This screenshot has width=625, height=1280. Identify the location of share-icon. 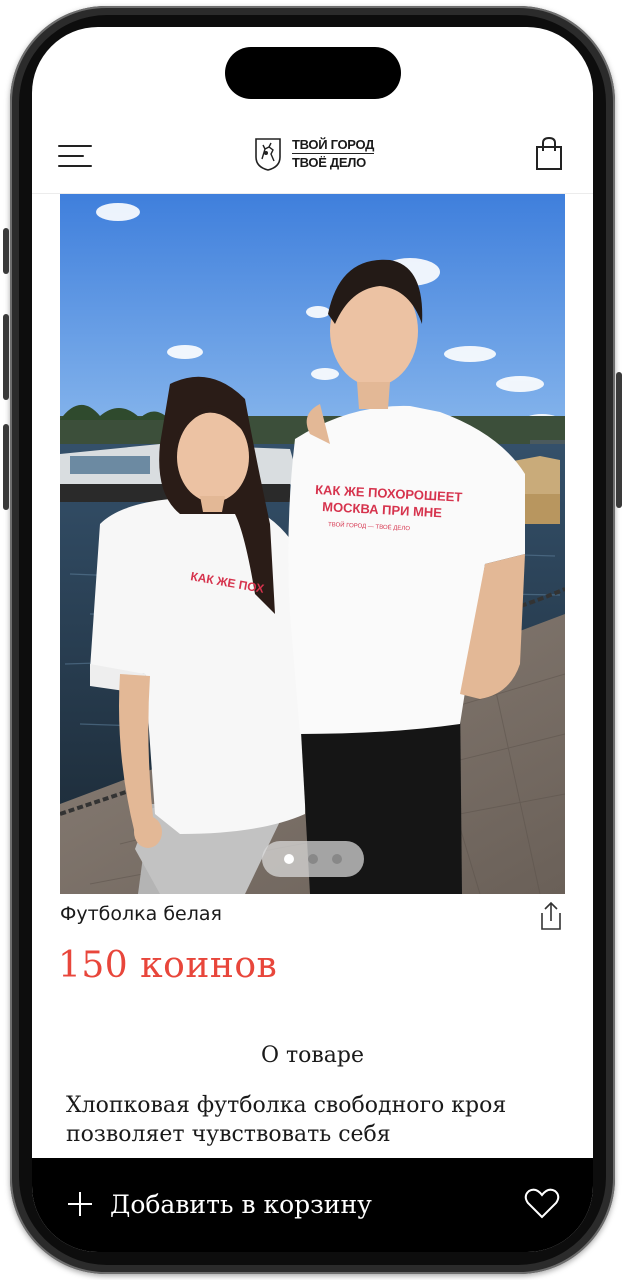
(551, 915).